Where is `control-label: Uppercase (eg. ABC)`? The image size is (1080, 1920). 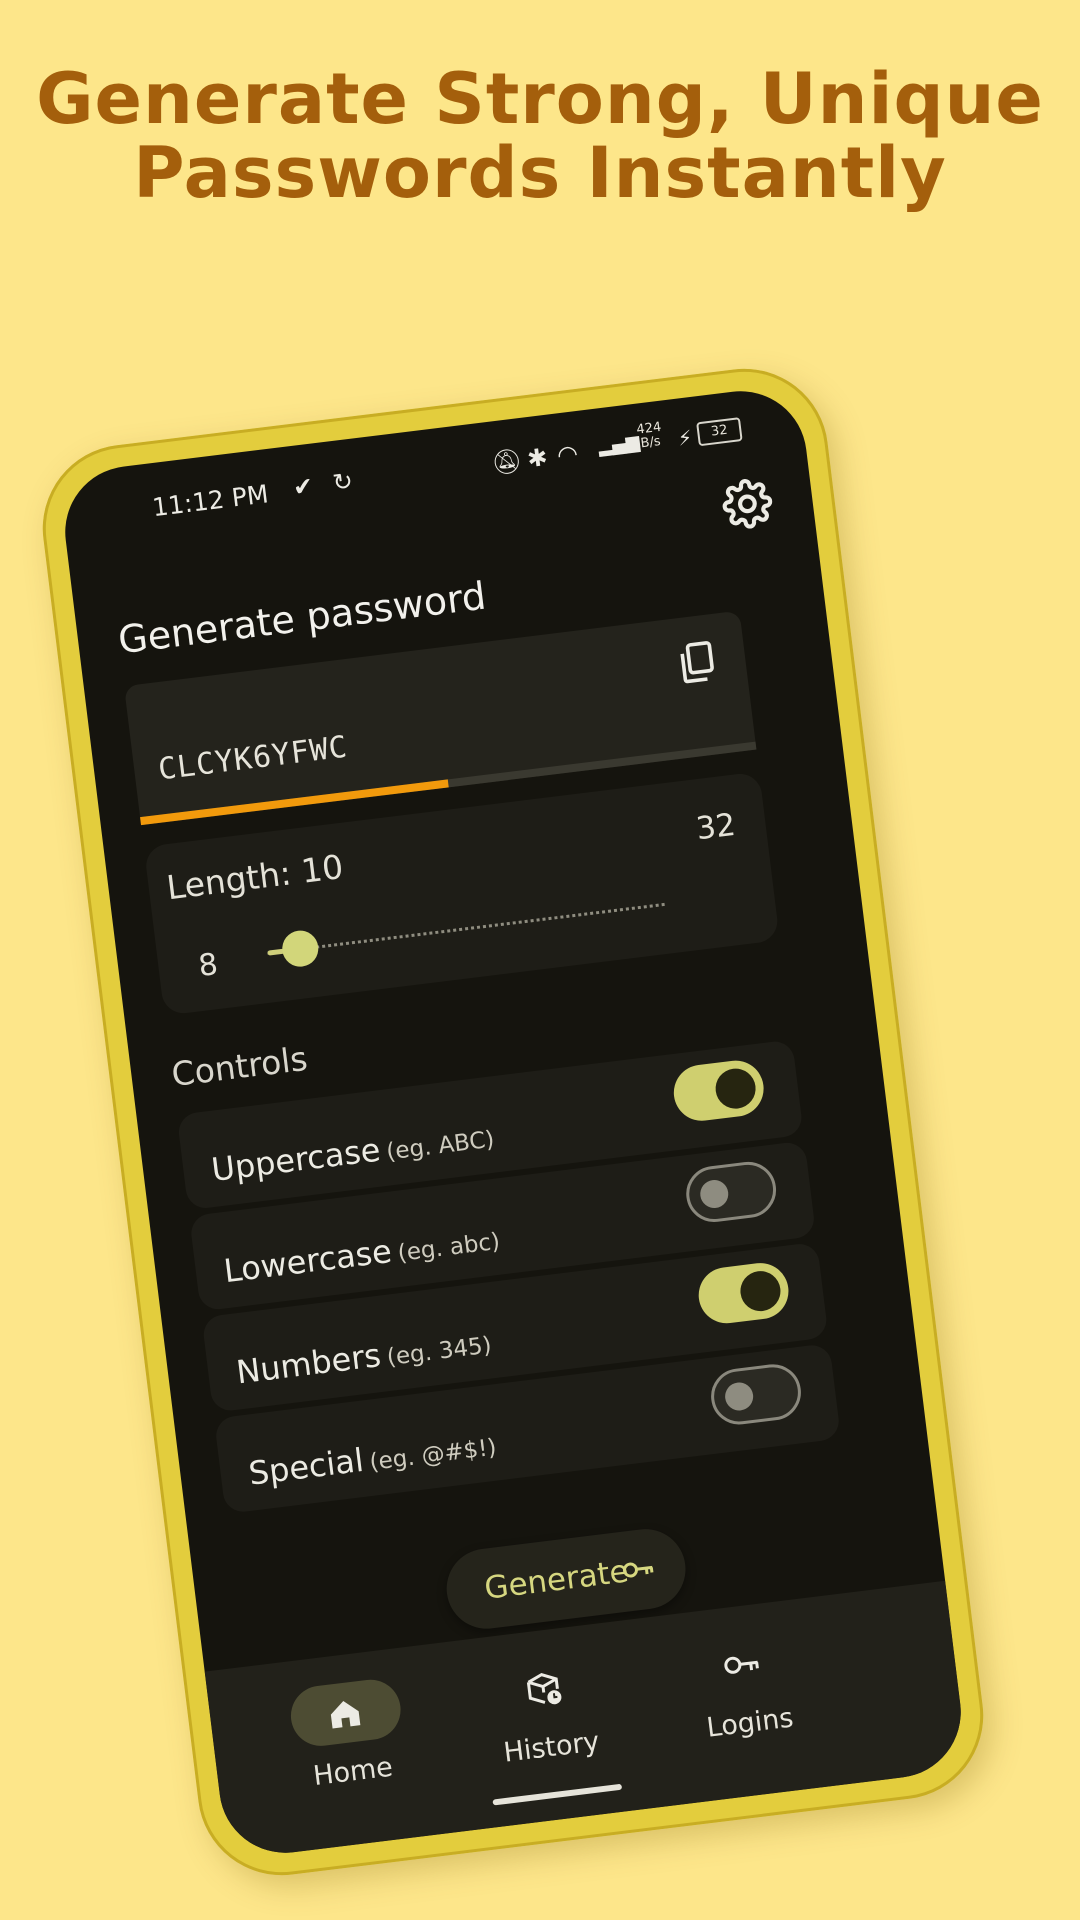 control-label: Uppercase (eg. ABC) is located at coordinates (352, 1153).